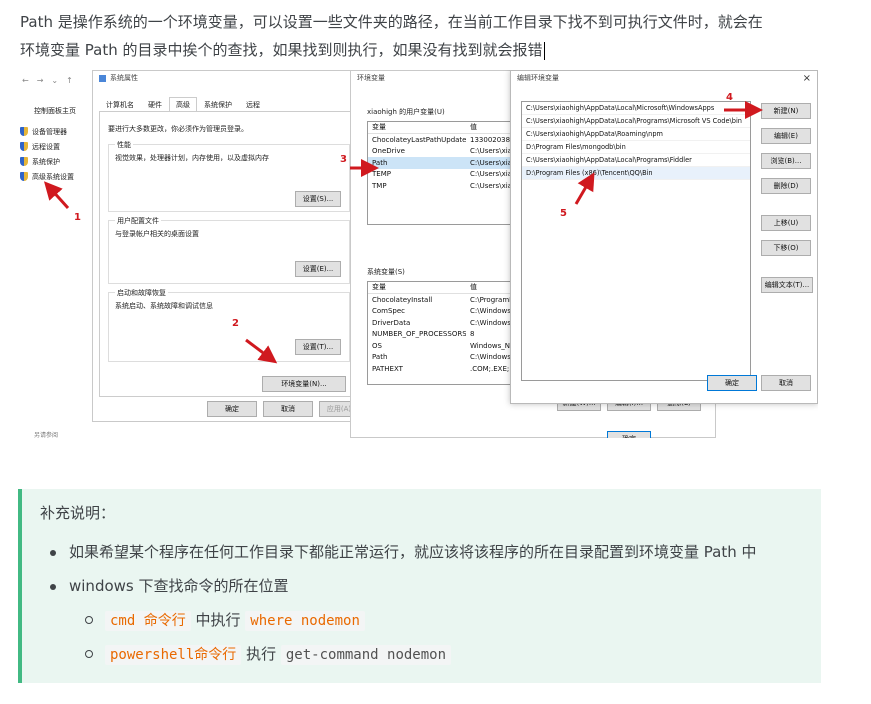 The width and height of the screenshot is (871, 704). I want to click on step-marker-3: 3, so click(343, 159).